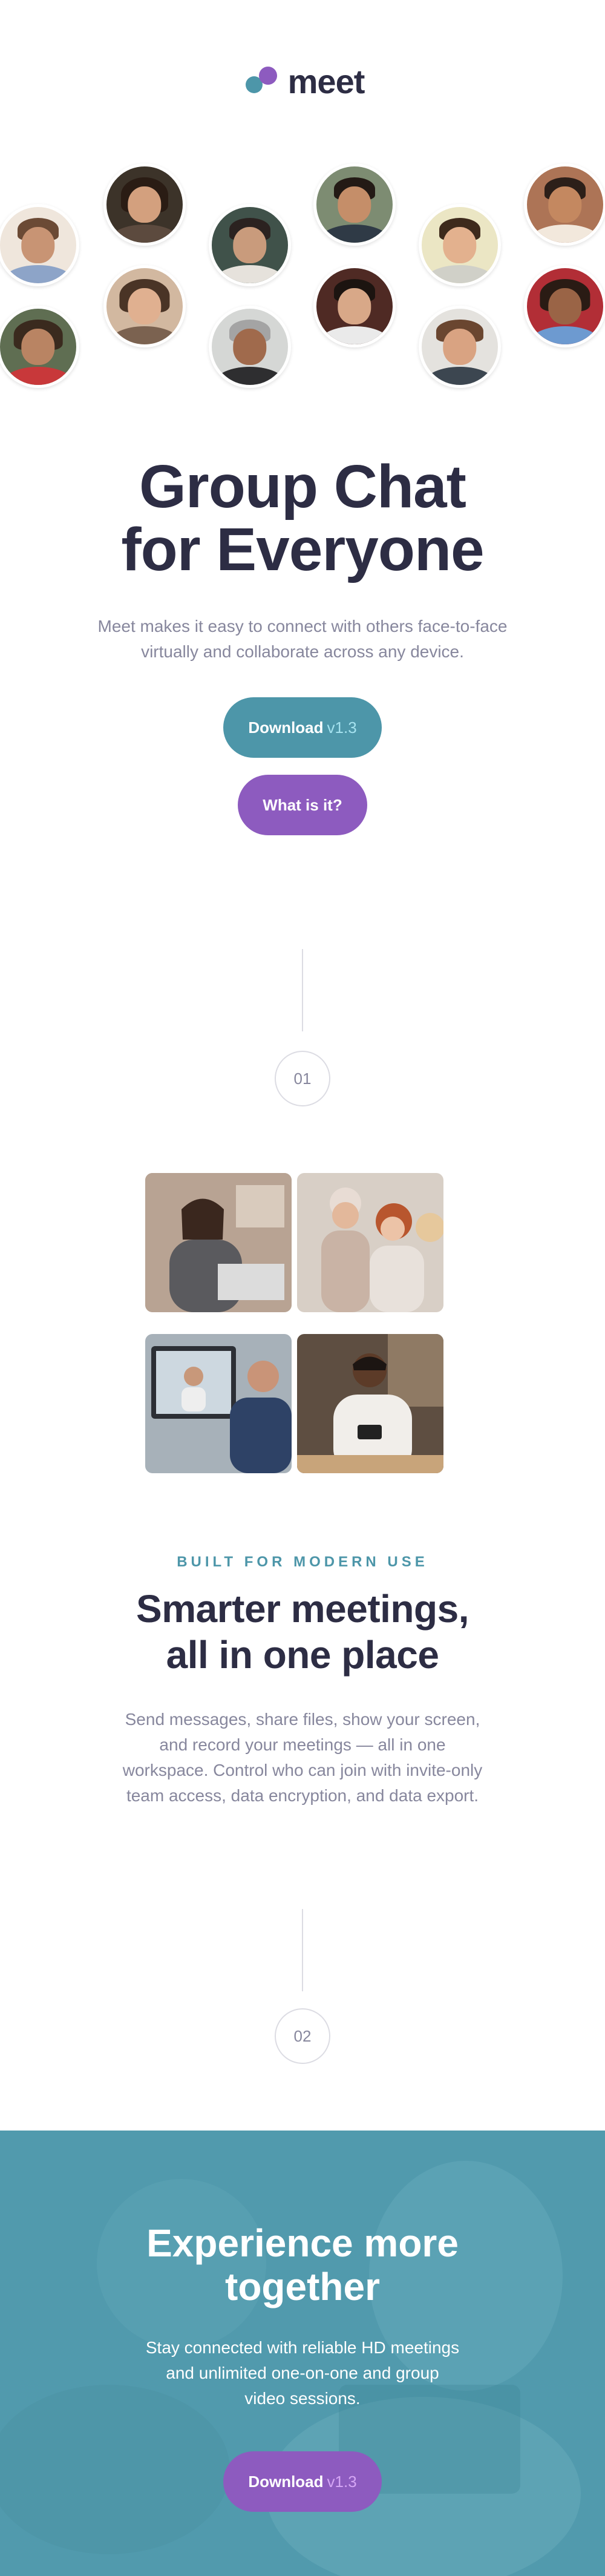  I want to click on cta-title-line2: together, so click(302, 2286).